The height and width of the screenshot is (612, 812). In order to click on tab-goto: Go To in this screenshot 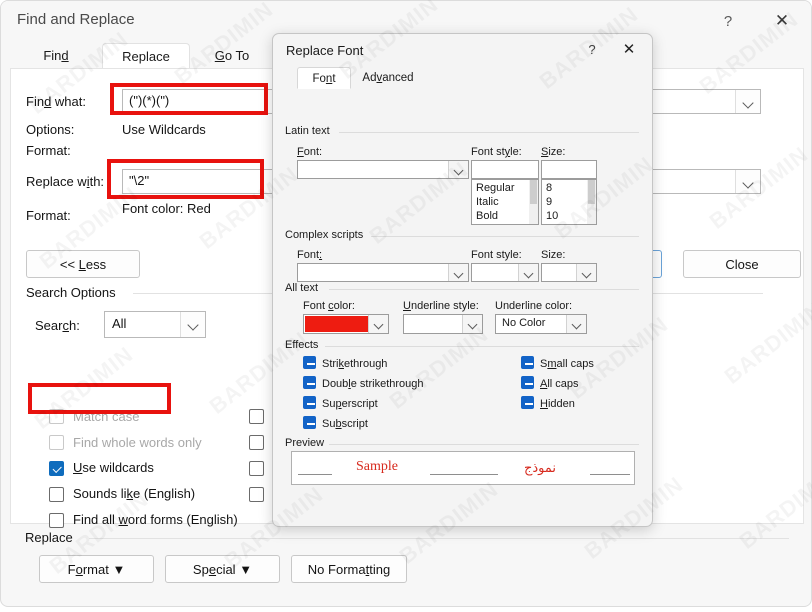, I will do `click(232, 56)`.